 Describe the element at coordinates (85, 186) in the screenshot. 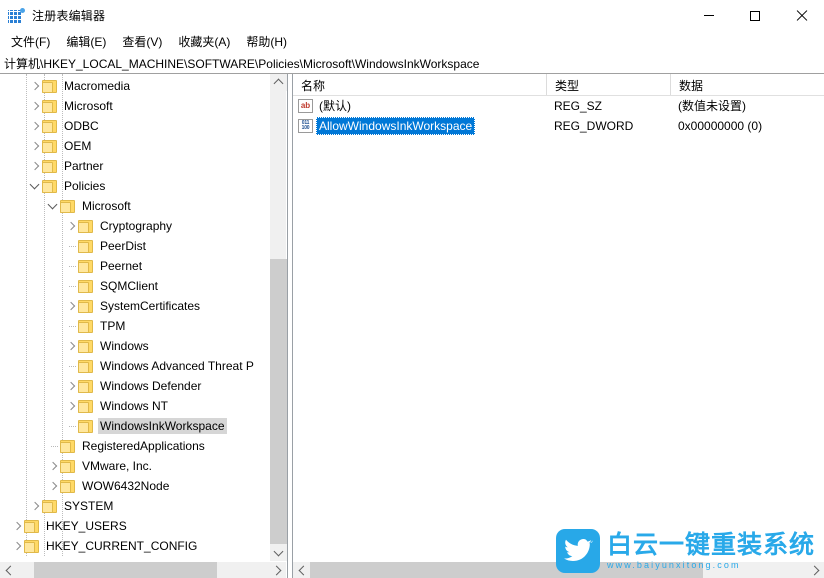

I see `tree-item-label: Policies` at that location.